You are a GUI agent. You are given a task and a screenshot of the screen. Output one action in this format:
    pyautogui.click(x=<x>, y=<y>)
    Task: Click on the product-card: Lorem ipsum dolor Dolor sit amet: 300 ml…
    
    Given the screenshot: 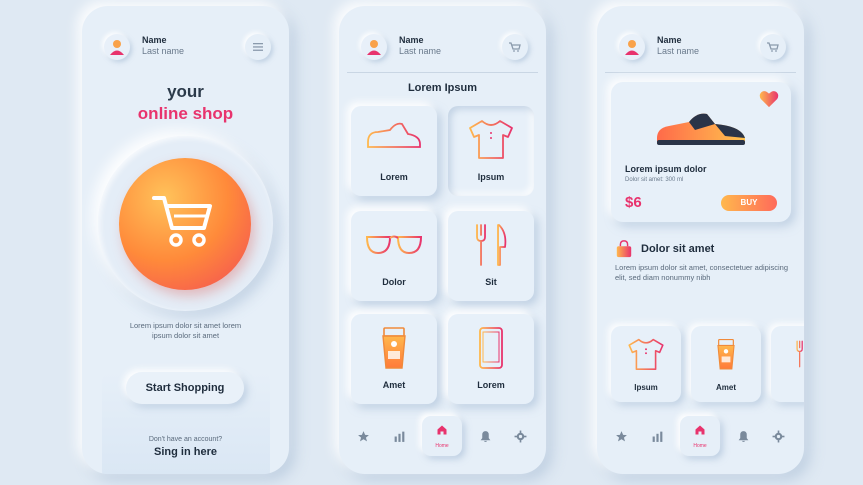 What is the action you would take?
    pyautogui.click(x=701, y=152)
    